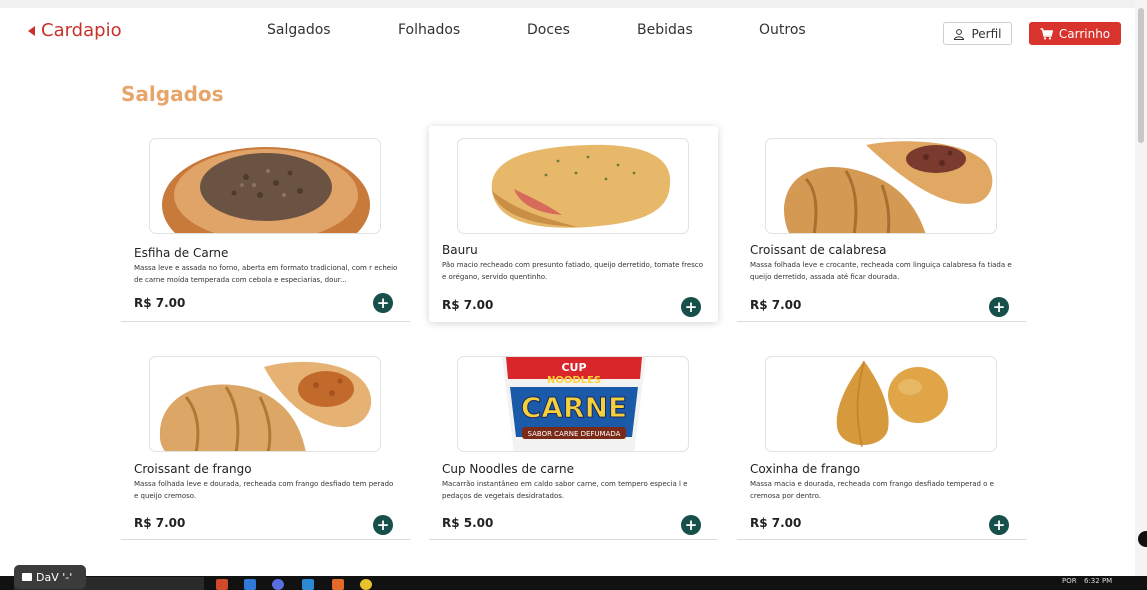  I want to click on scrollbar-thumb, so click(1141, 75).